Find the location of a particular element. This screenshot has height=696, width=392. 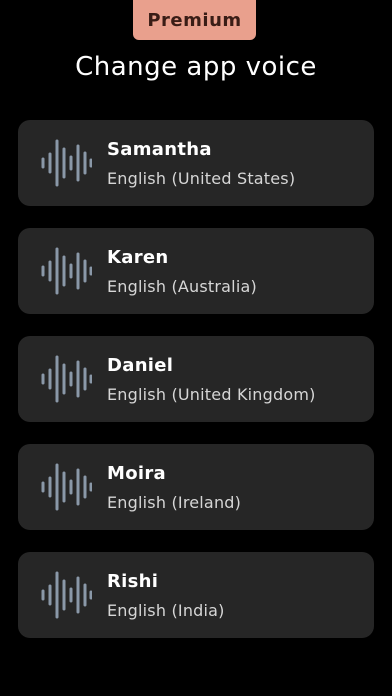

voice-option-daniel: Daniel English (United Kingdom) is located at coordinates (196, 379).